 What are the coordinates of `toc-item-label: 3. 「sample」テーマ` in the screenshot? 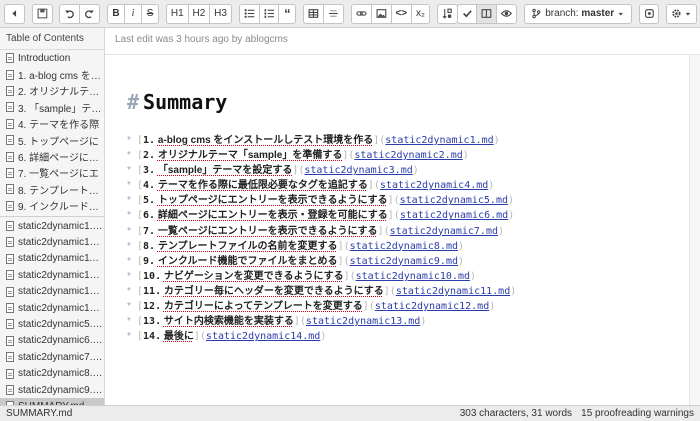 It's located at (61, 109).